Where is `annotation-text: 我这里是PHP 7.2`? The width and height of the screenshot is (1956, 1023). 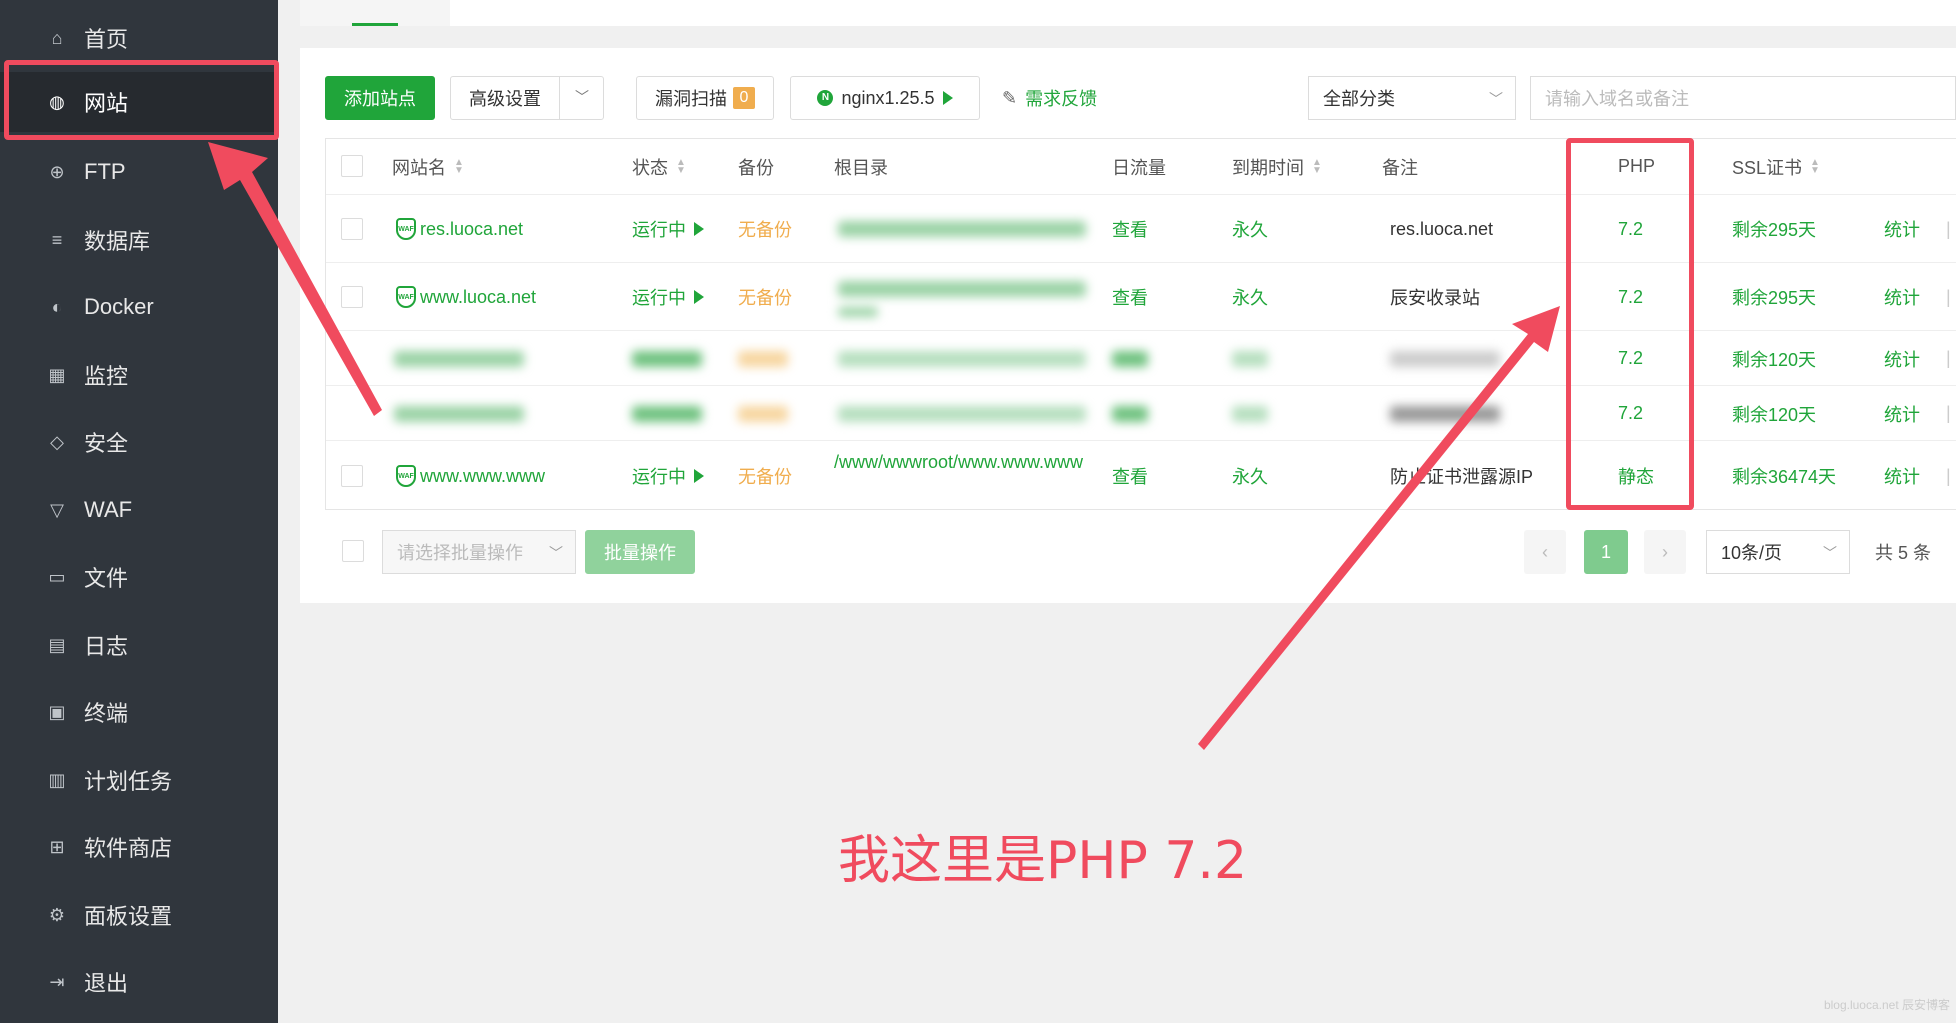
annotation-text: 我这里是PHP 7.2 is located at coordinates (1043, 861).